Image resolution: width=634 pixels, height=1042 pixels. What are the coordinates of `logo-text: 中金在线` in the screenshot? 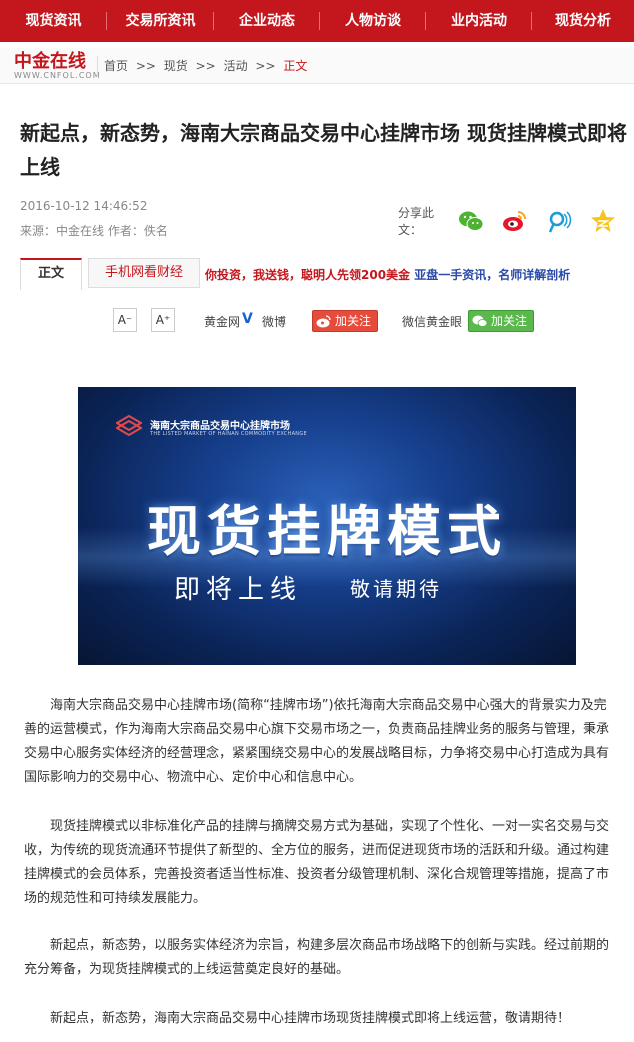 It's located at (50, 61).